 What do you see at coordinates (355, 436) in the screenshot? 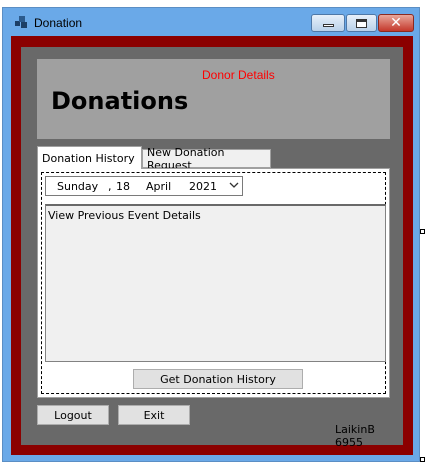
I see `footer-id-label: LaikinB 6955` at bounding box center [355, 436].